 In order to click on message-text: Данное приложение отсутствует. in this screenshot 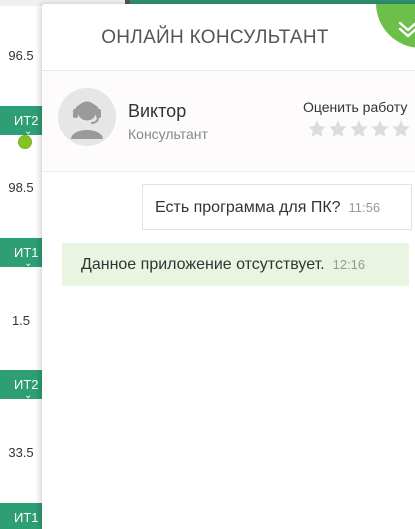, I will do `click(203, 264)`.